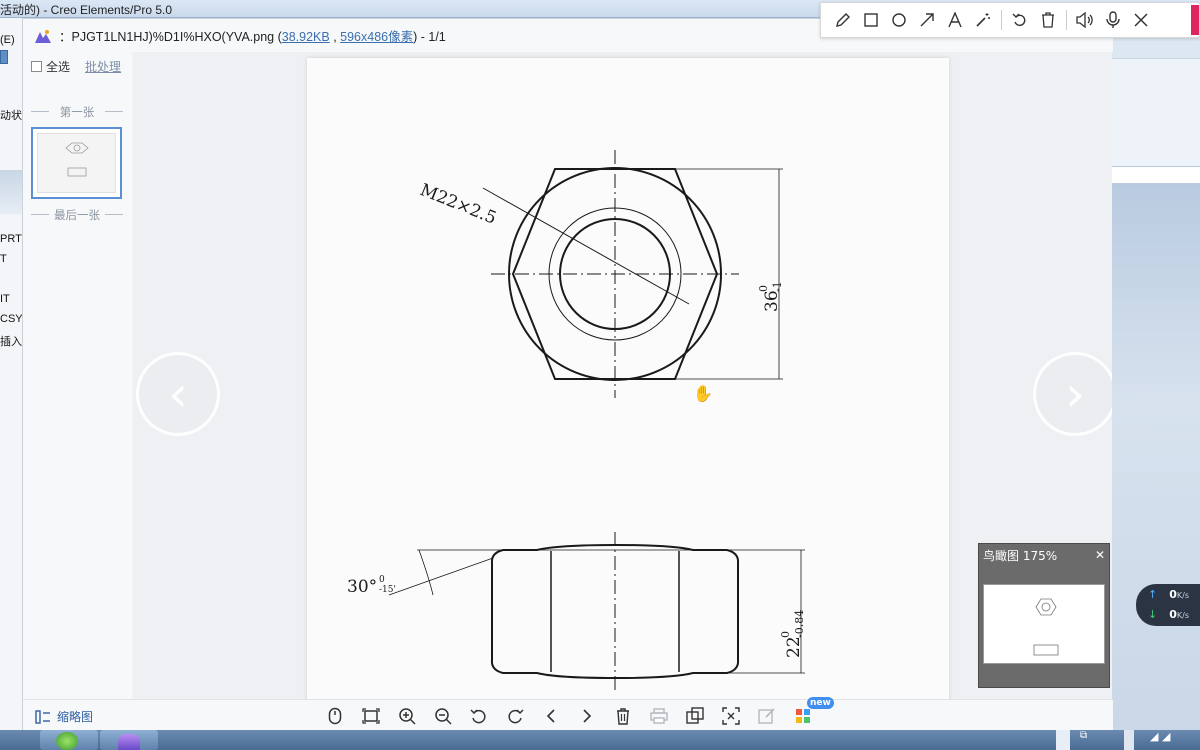 Image resolution: width=1200 pixels, height=750 pixels. I want to click on viewer-logo-icon, so click(43, 36).